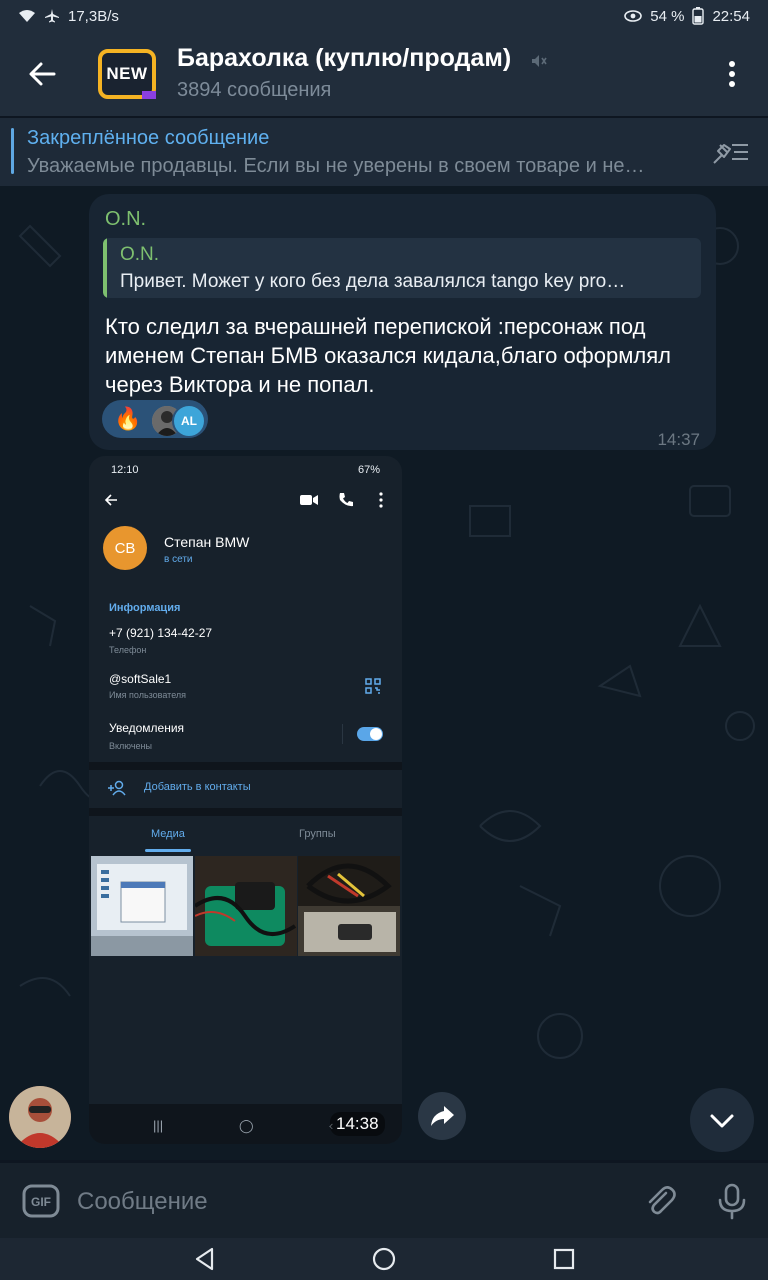  I want to click on system-nav-bar, so click(384, 1259).